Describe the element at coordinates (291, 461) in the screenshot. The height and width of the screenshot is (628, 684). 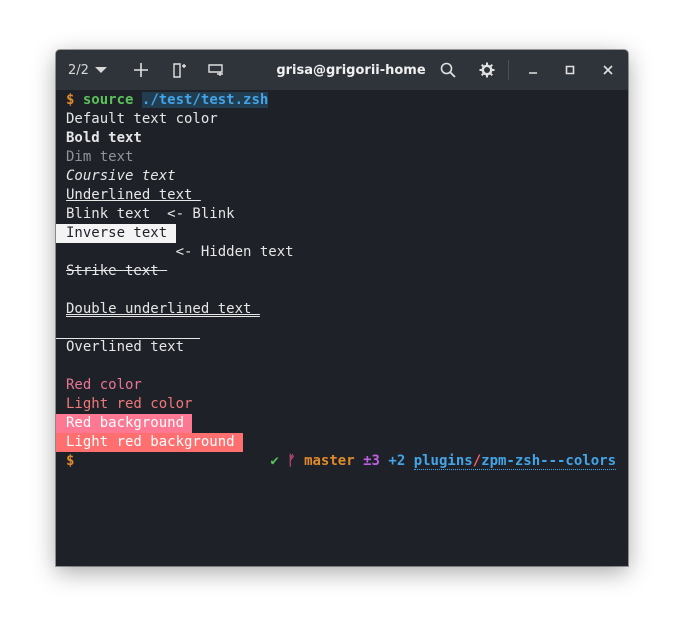
I see `git-branch-icon: ᚠ` at that location.